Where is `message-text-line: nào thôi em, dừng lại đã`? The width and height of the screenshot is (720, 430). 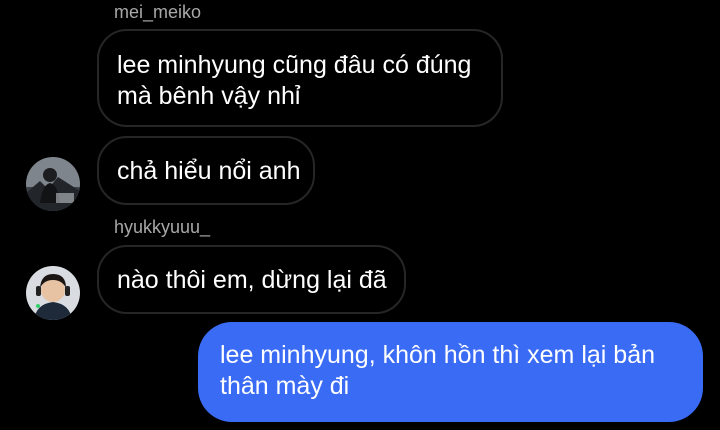 message-text-line: nào thôi em, dừng lại đã is located at coordinates (252, 280).